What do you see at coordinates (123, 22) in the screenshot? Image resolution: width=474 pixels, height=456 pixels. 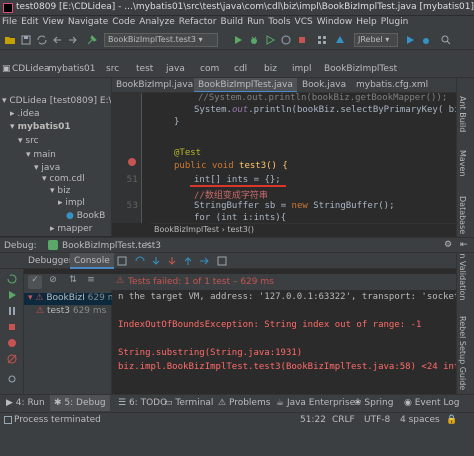 I see `menu-code: Code` at bounding box center [123, 22].